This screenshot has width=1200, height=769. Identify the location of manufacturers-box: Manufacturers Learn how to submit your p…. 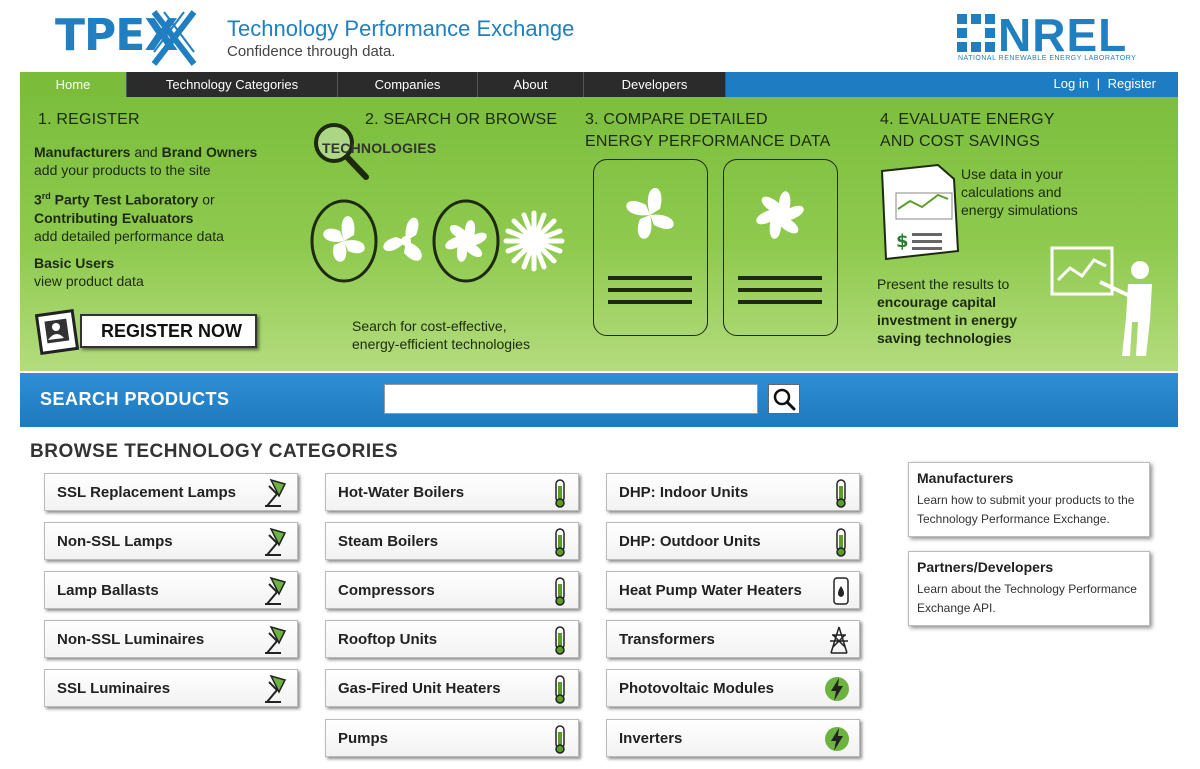
(1029, 499).